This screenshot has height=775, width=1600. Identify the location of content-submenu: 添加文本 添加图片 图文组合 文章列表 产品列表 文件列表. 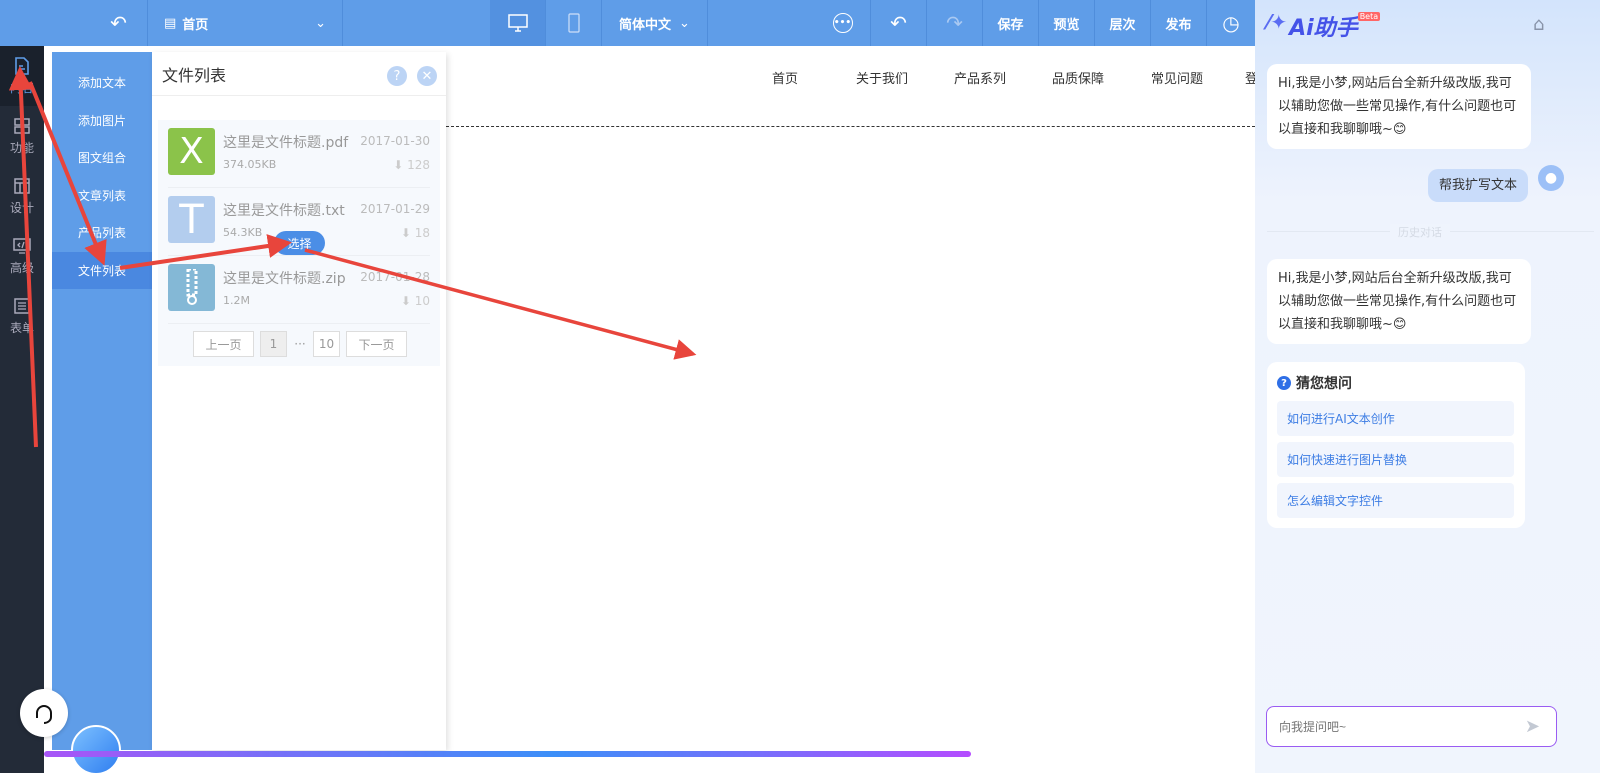
(102, 401).